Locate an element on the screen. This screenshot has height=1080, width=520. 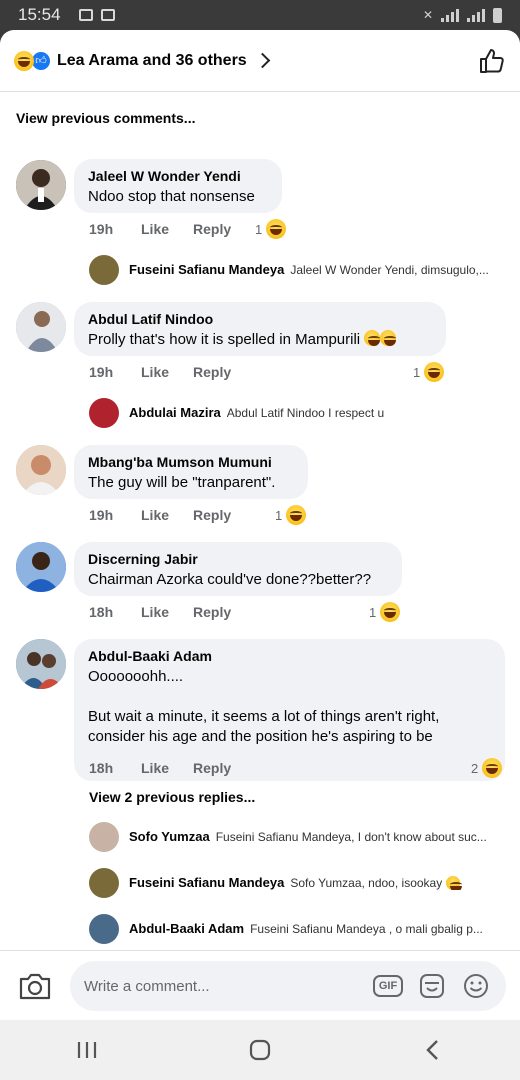
reactions-header: 👍︎ Lea Arama and 36 others is located at coordinates (260, 61).